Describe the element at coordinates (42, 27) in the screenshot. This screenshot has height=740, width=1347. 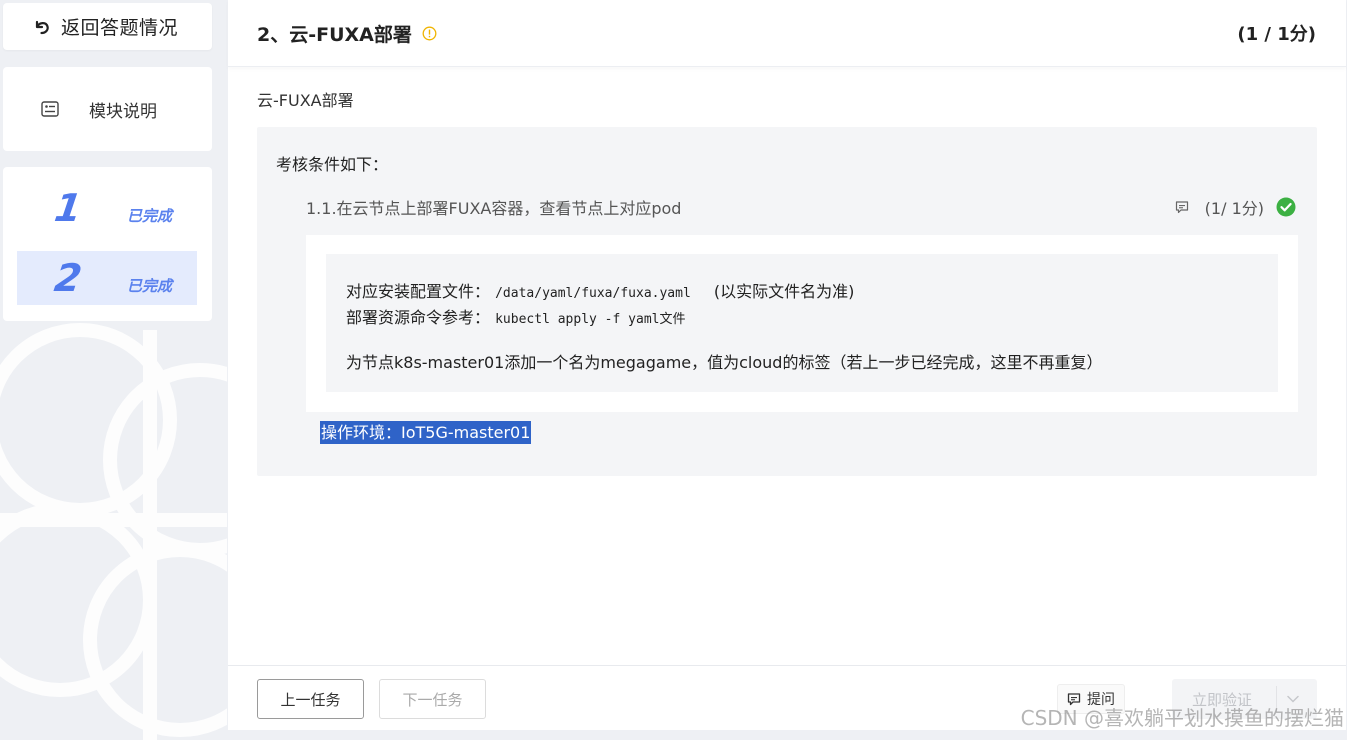
I see `undo-arrow-icon` at that location.